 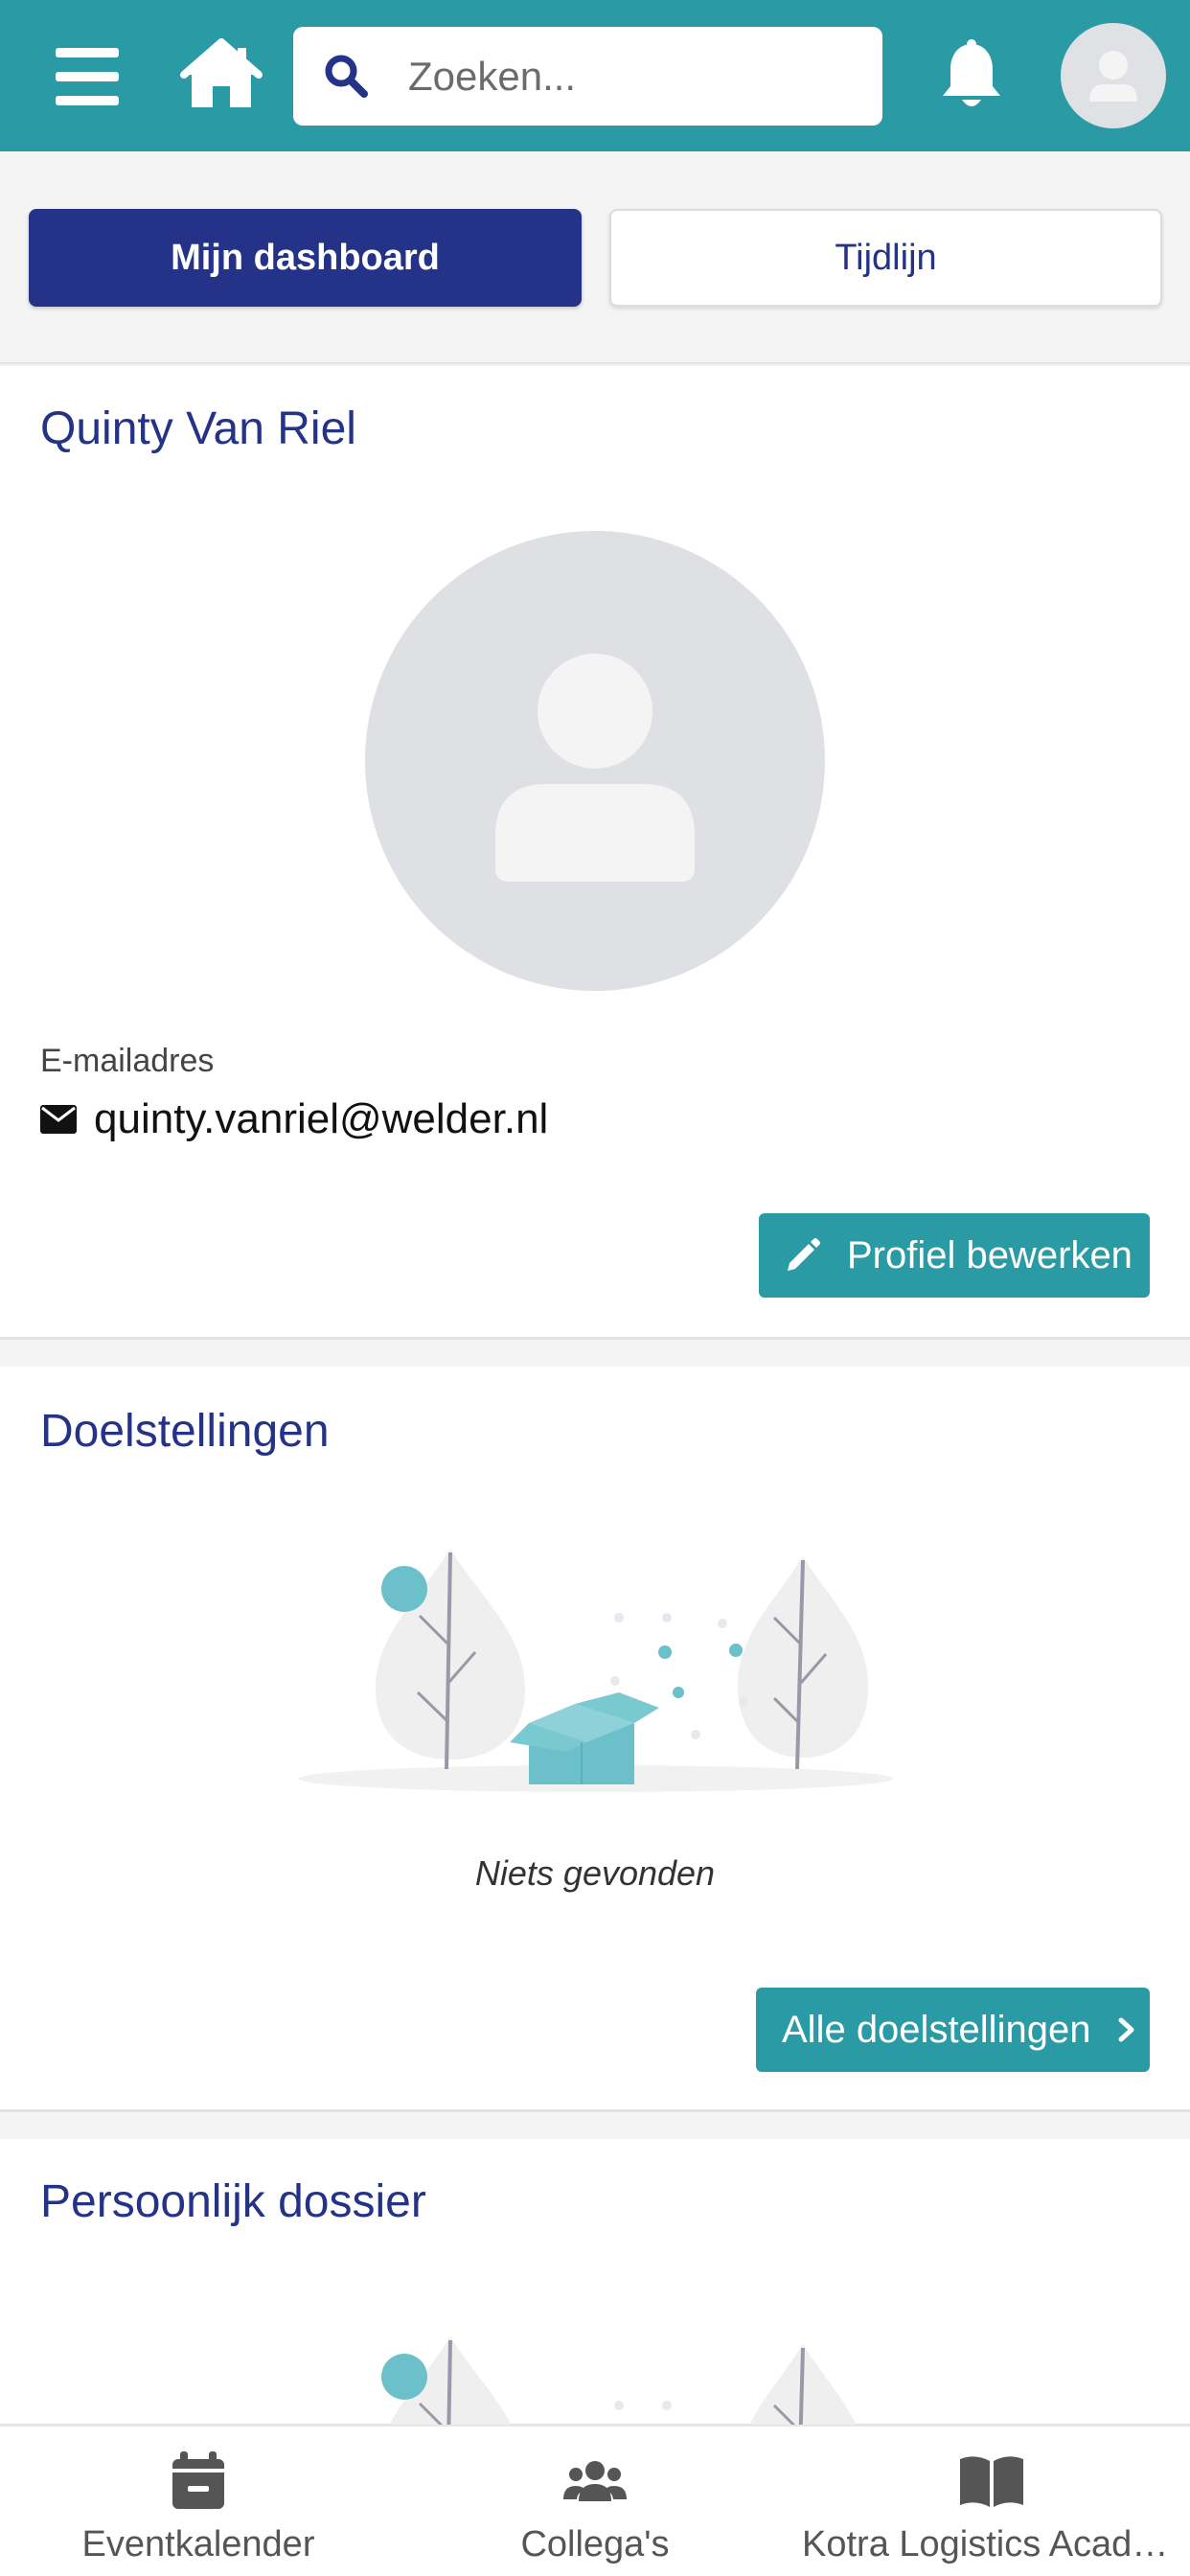 I want to click on email-row: quinty.vanriel@welder.nl, so click(x=294, y=1119).